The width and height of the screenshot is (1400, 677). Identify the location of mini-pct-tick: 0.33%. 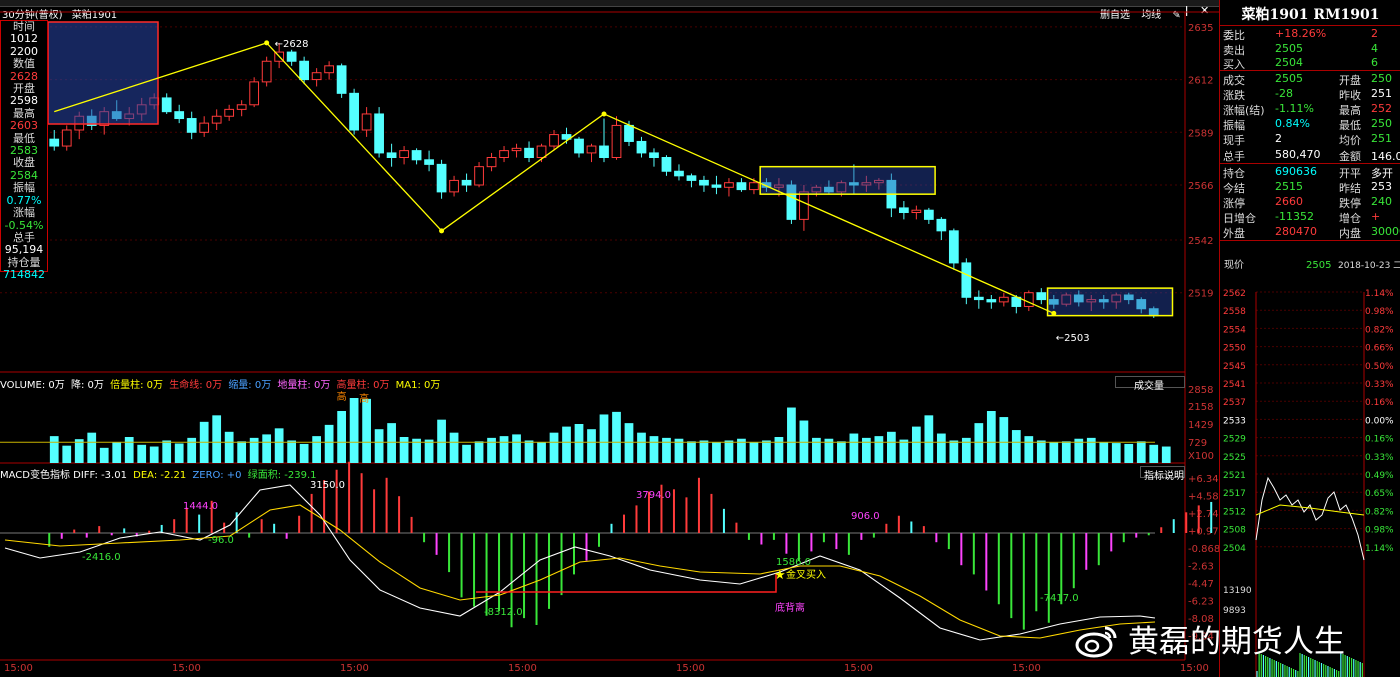
(1379, 385).